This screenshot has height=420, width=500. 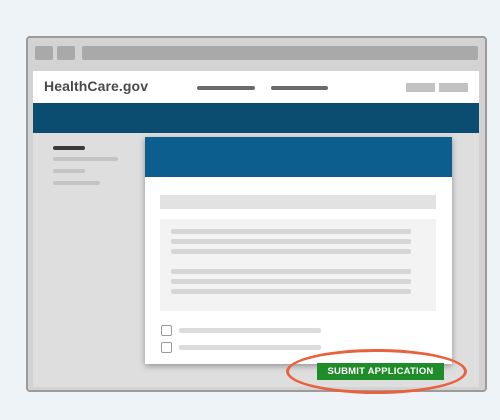 What do you see at coordinates (96, 86) in the screenshot?
I see `site-logo: HealthCare.gov` at bounding box center [96, 86].